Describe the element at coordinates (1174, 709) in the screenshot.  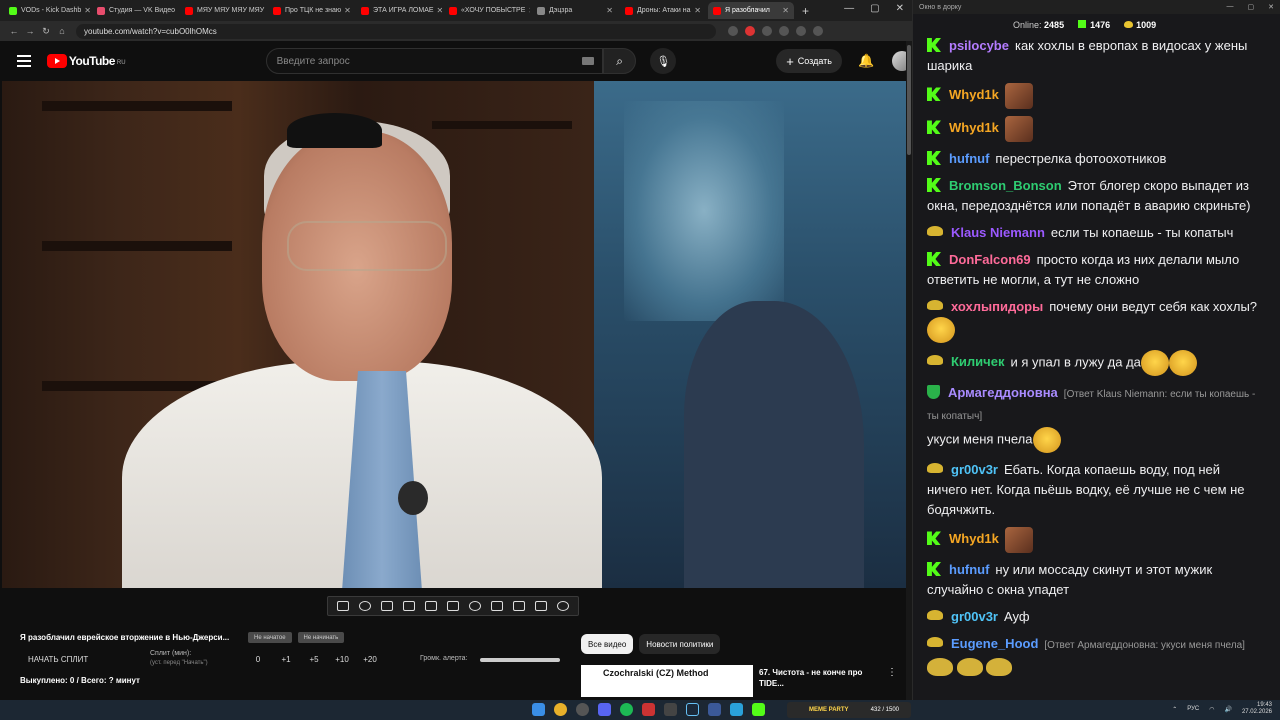
I see `chevron-up-icon: ⌃` at that location.